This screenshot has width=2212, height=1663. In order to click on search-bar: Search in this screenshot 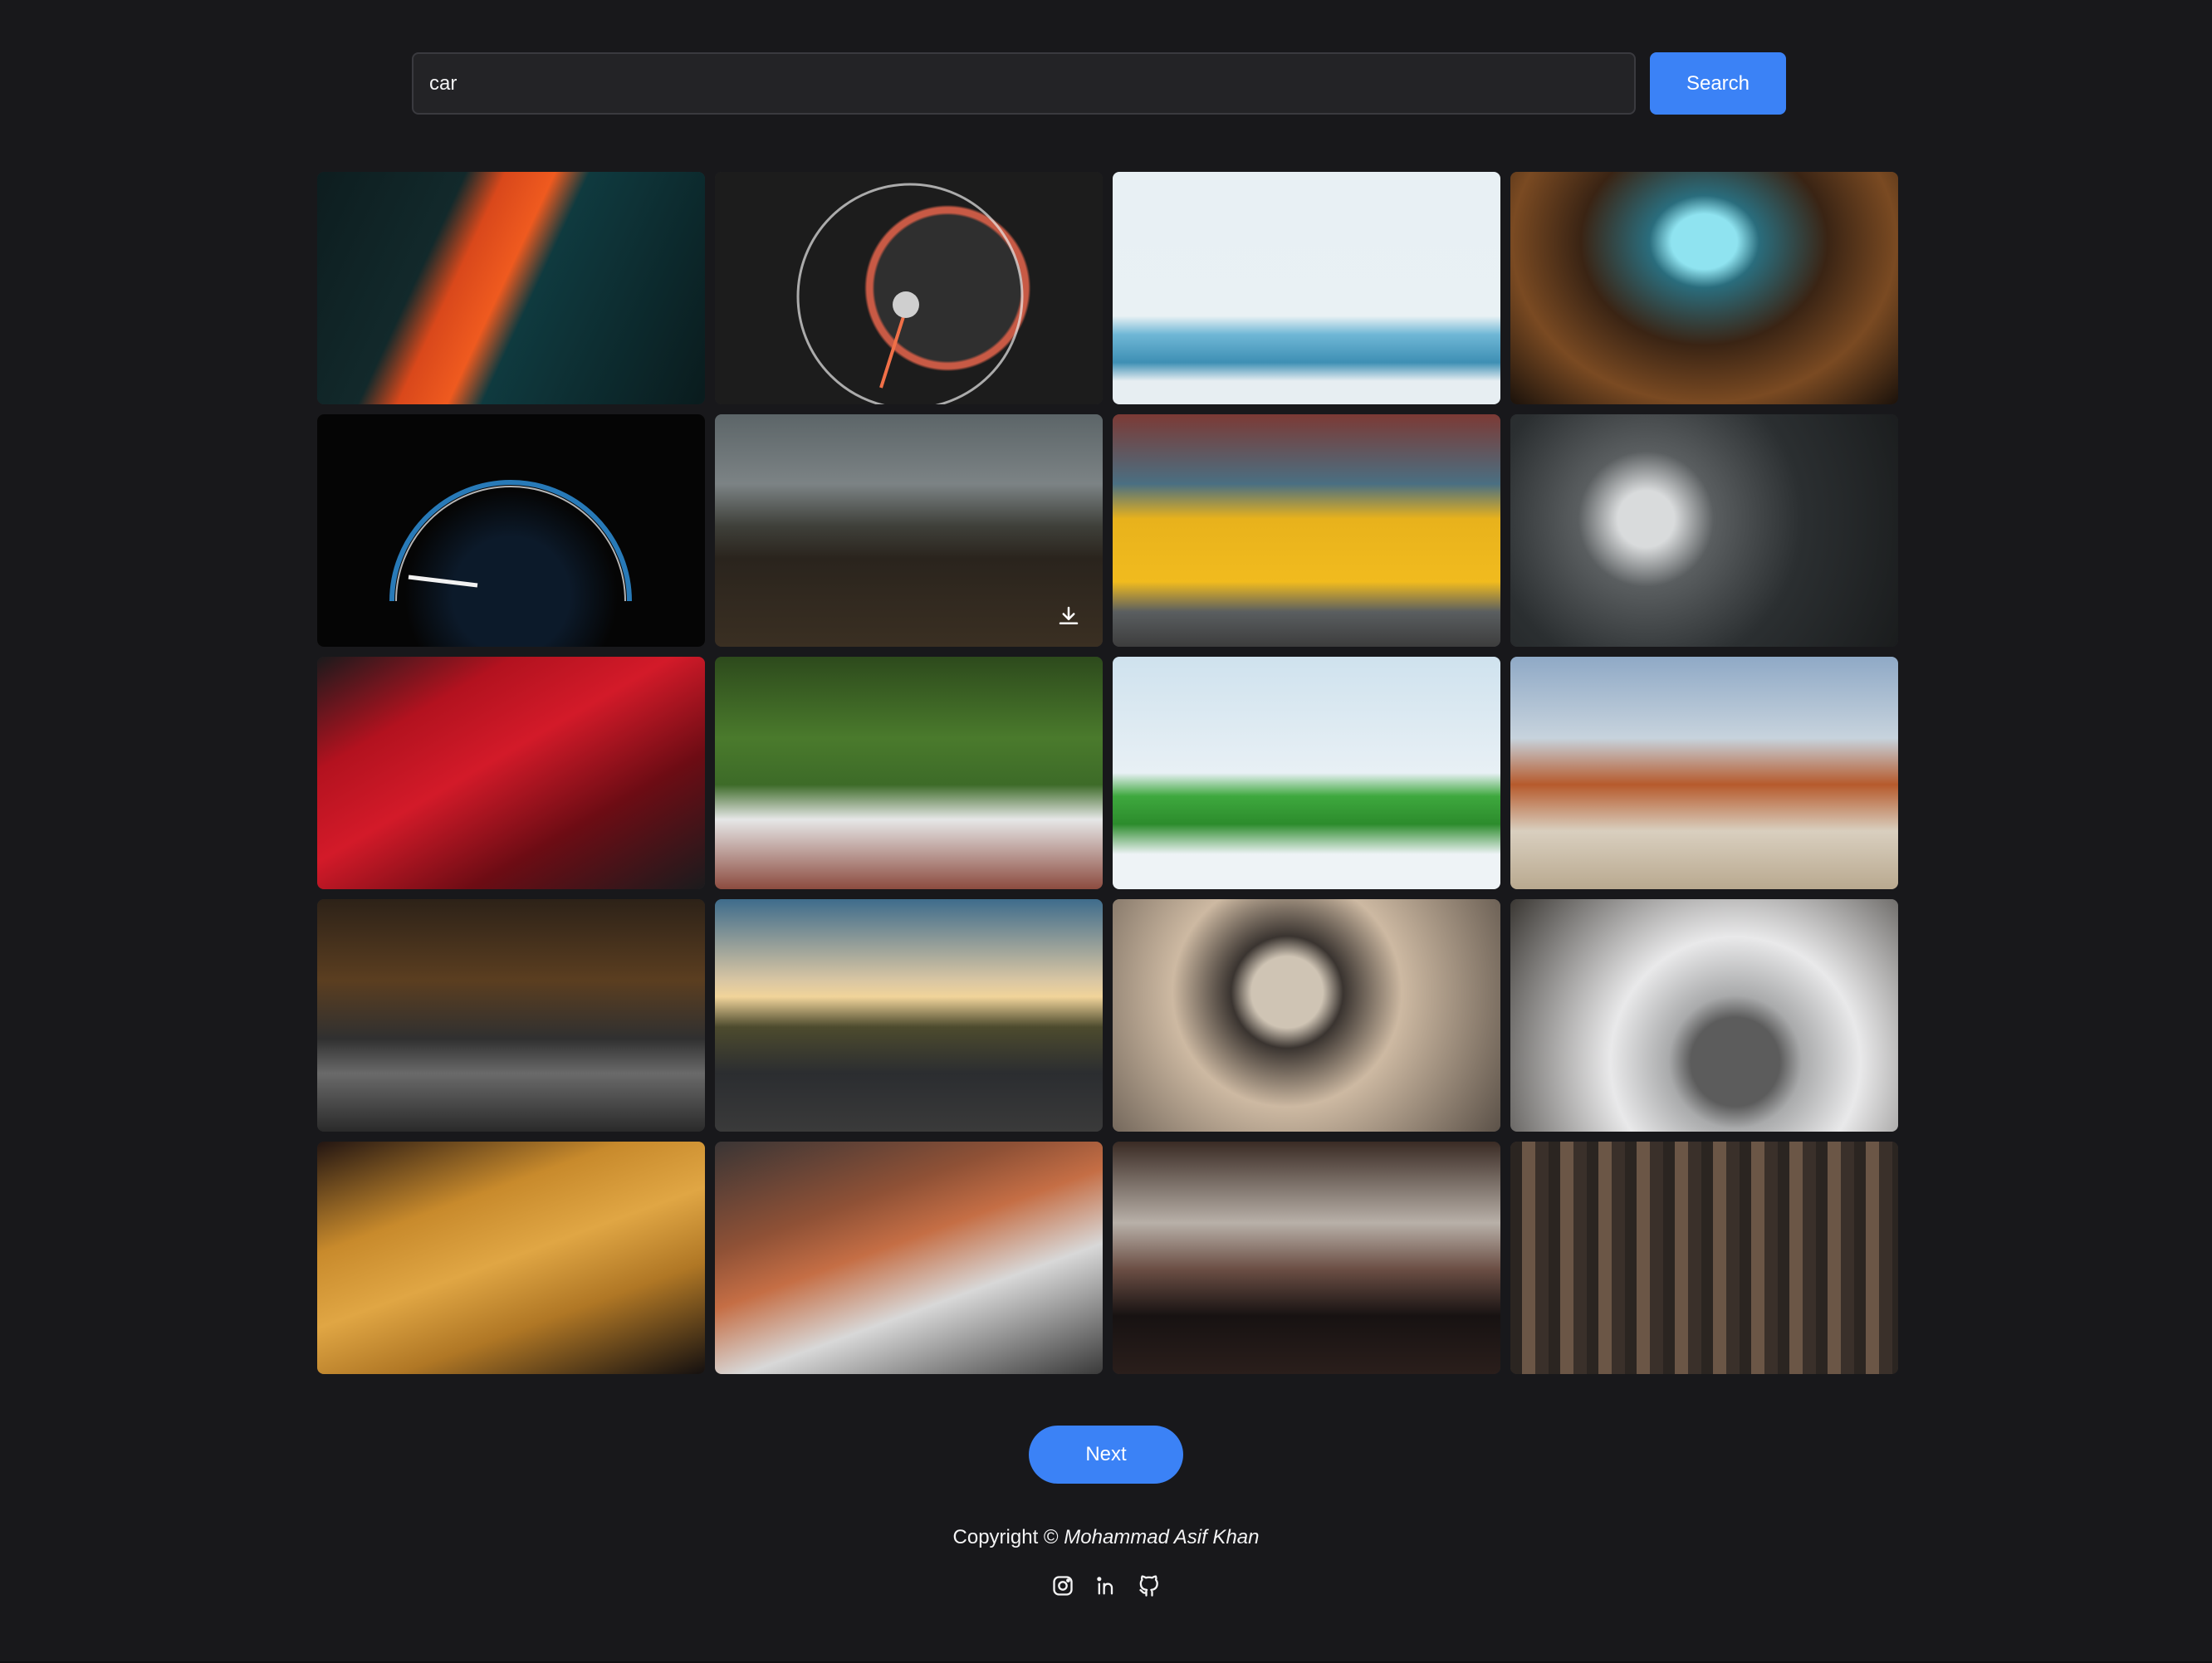, I will do `click(1099, 83)`.